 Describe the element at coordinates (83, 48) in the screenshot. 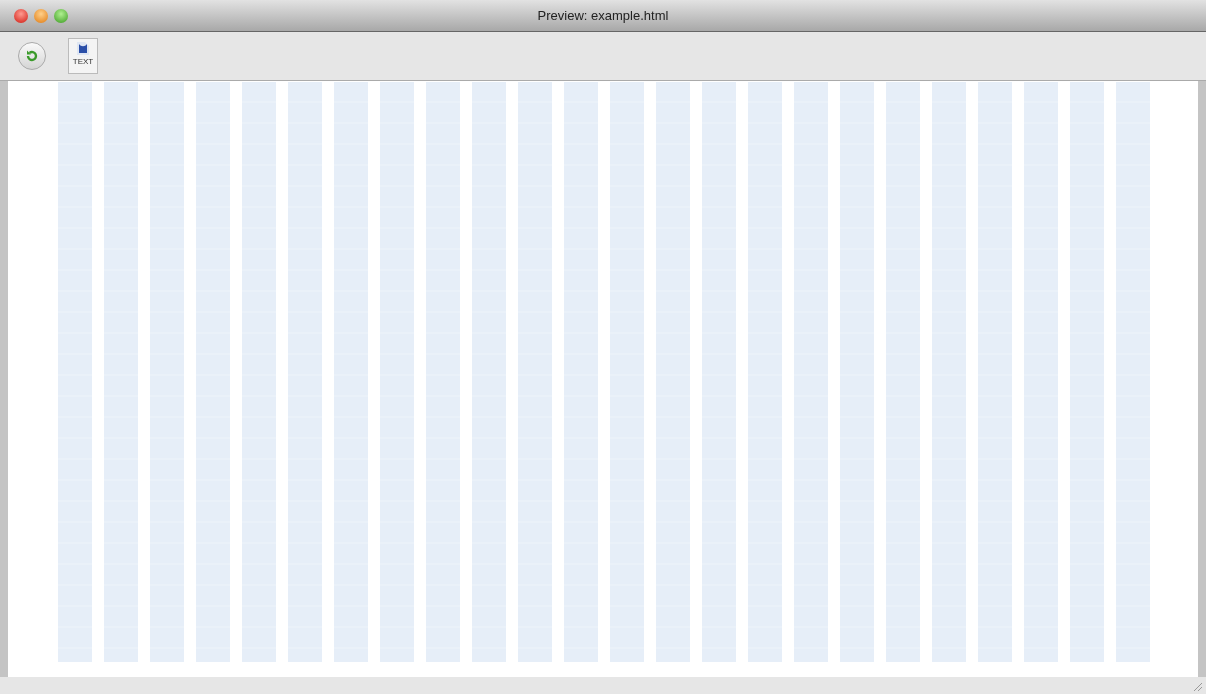

I see `document-icon` at that location.